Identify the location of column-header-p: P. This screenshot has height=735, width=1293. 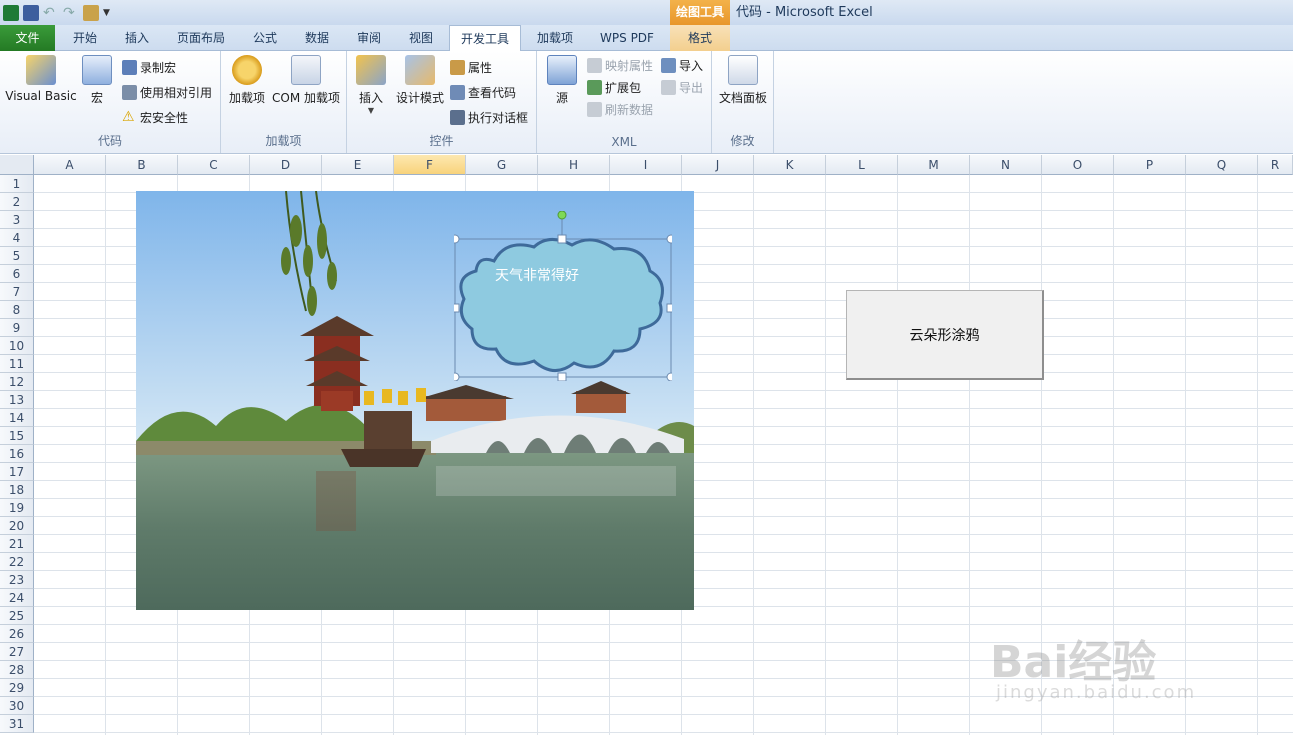
(1150, 165).